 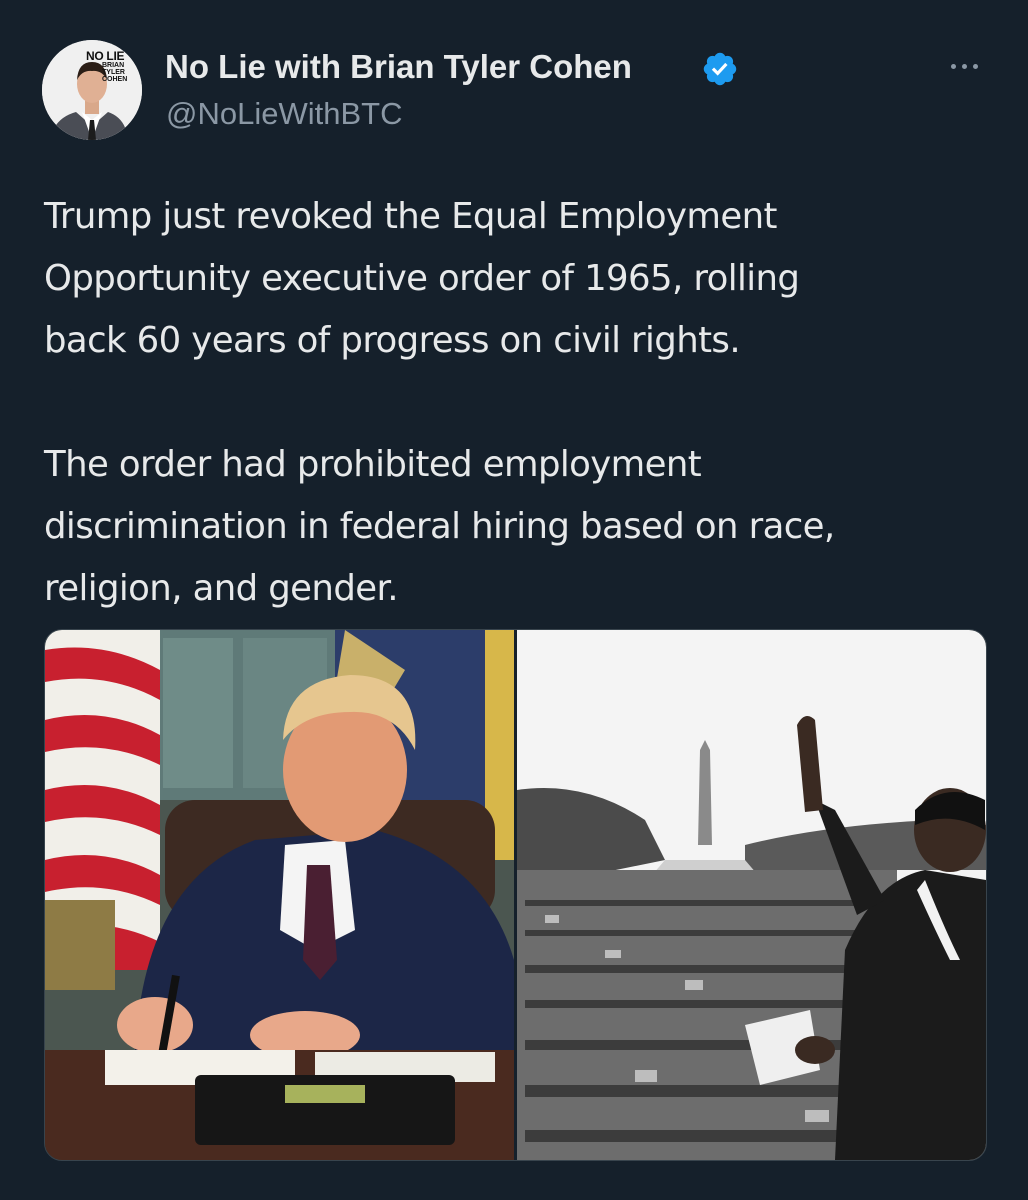 What do you see at coordinates (284, 114) in the screenshot?
I see `author-handle: @NoLieWithBTC` at bounding box center [284, 114].